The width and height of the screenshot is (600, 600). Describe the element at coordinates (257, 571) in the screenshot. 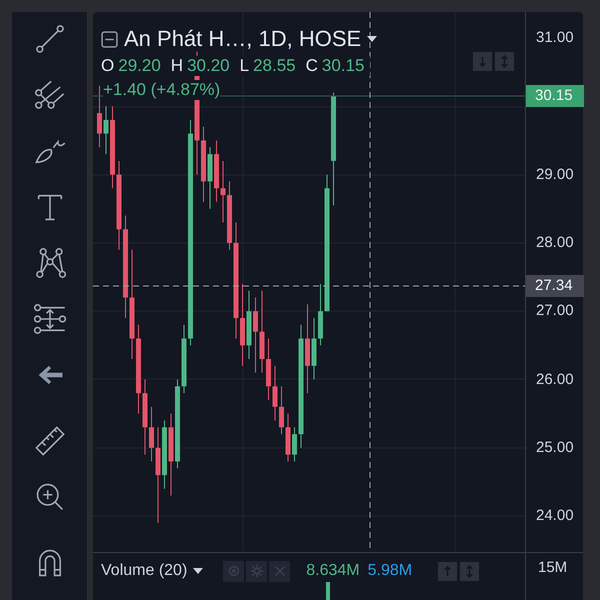

I see `settings-icon` at that location.